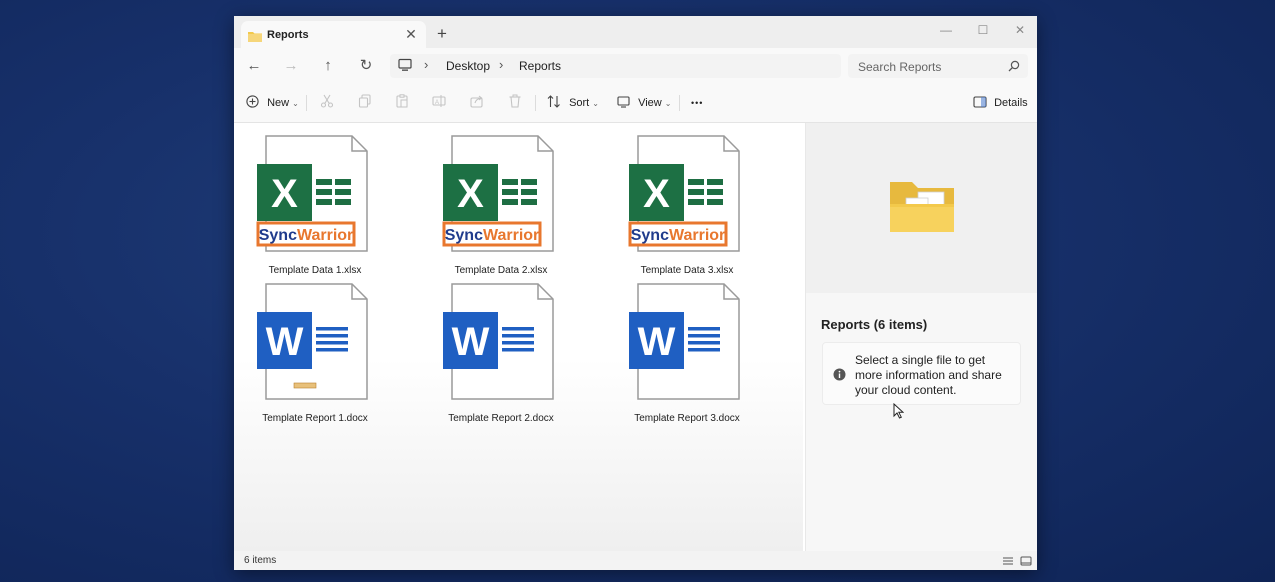 Image resolution: width=1275 pixels, height=582 pixels. Describe the element at coordinates (442, 34) in the screenshot. I see `new-tab-button: +` at that location.